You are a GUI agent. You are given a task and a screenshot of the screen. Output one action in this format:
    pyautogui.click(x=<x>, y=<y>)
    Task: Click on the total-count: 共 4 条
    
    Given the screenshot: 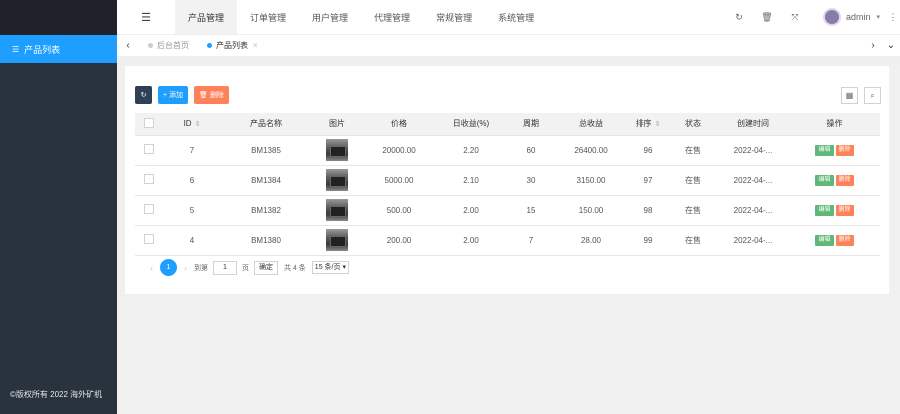 What is the action you would take?
    pyautogui.click(x=295, y=268)
    